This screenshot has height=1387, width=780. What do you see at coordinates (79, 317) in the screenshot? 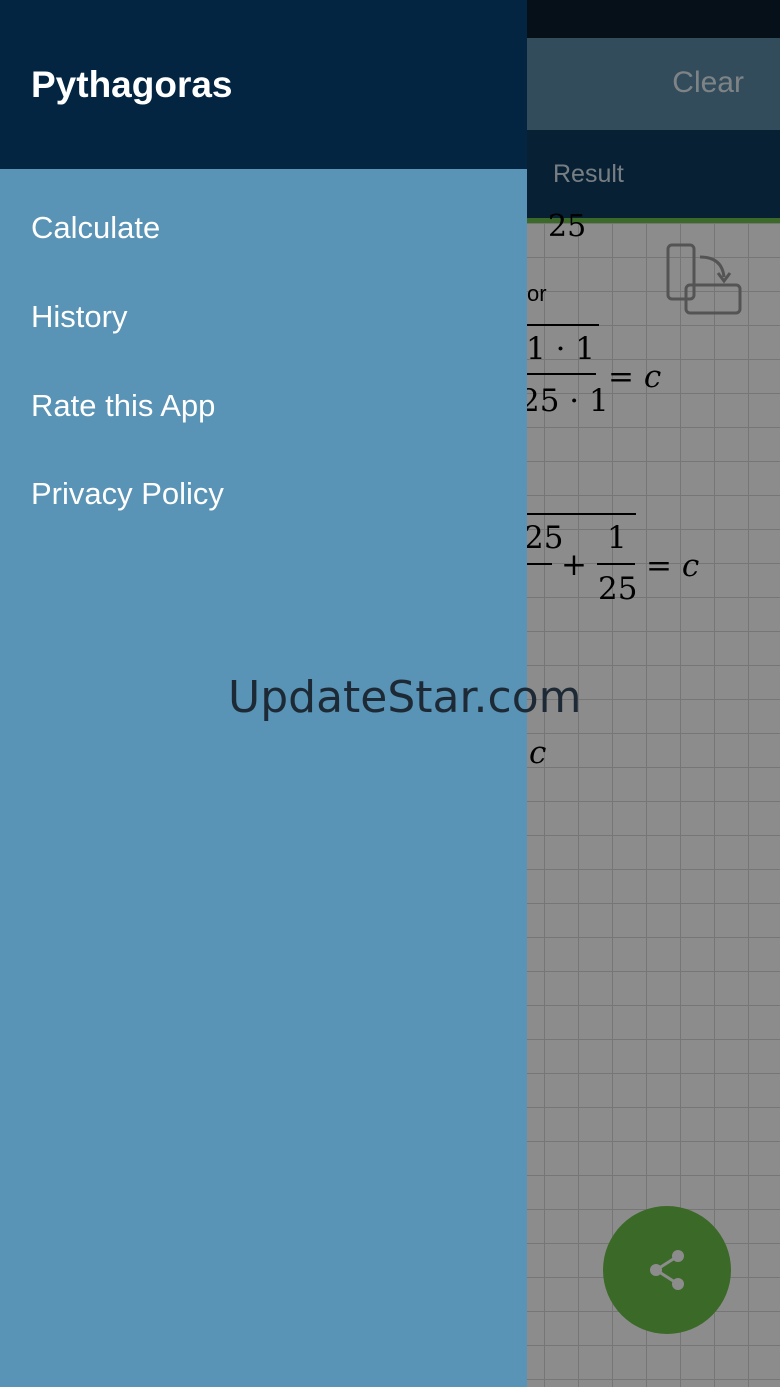
I see `menu-item-history: History` at bounding box center [79, 317].